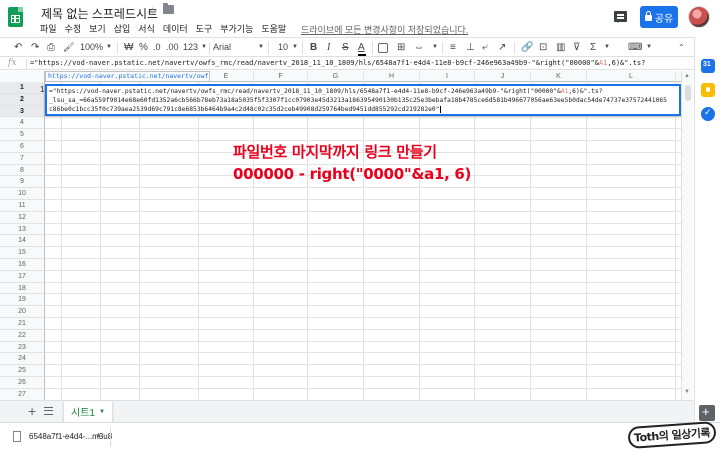 This screenshot has width=720, height=450. Describe the element at coordinates (22, 394) in the screenshot. I see `row-header-27: 27` at that location.